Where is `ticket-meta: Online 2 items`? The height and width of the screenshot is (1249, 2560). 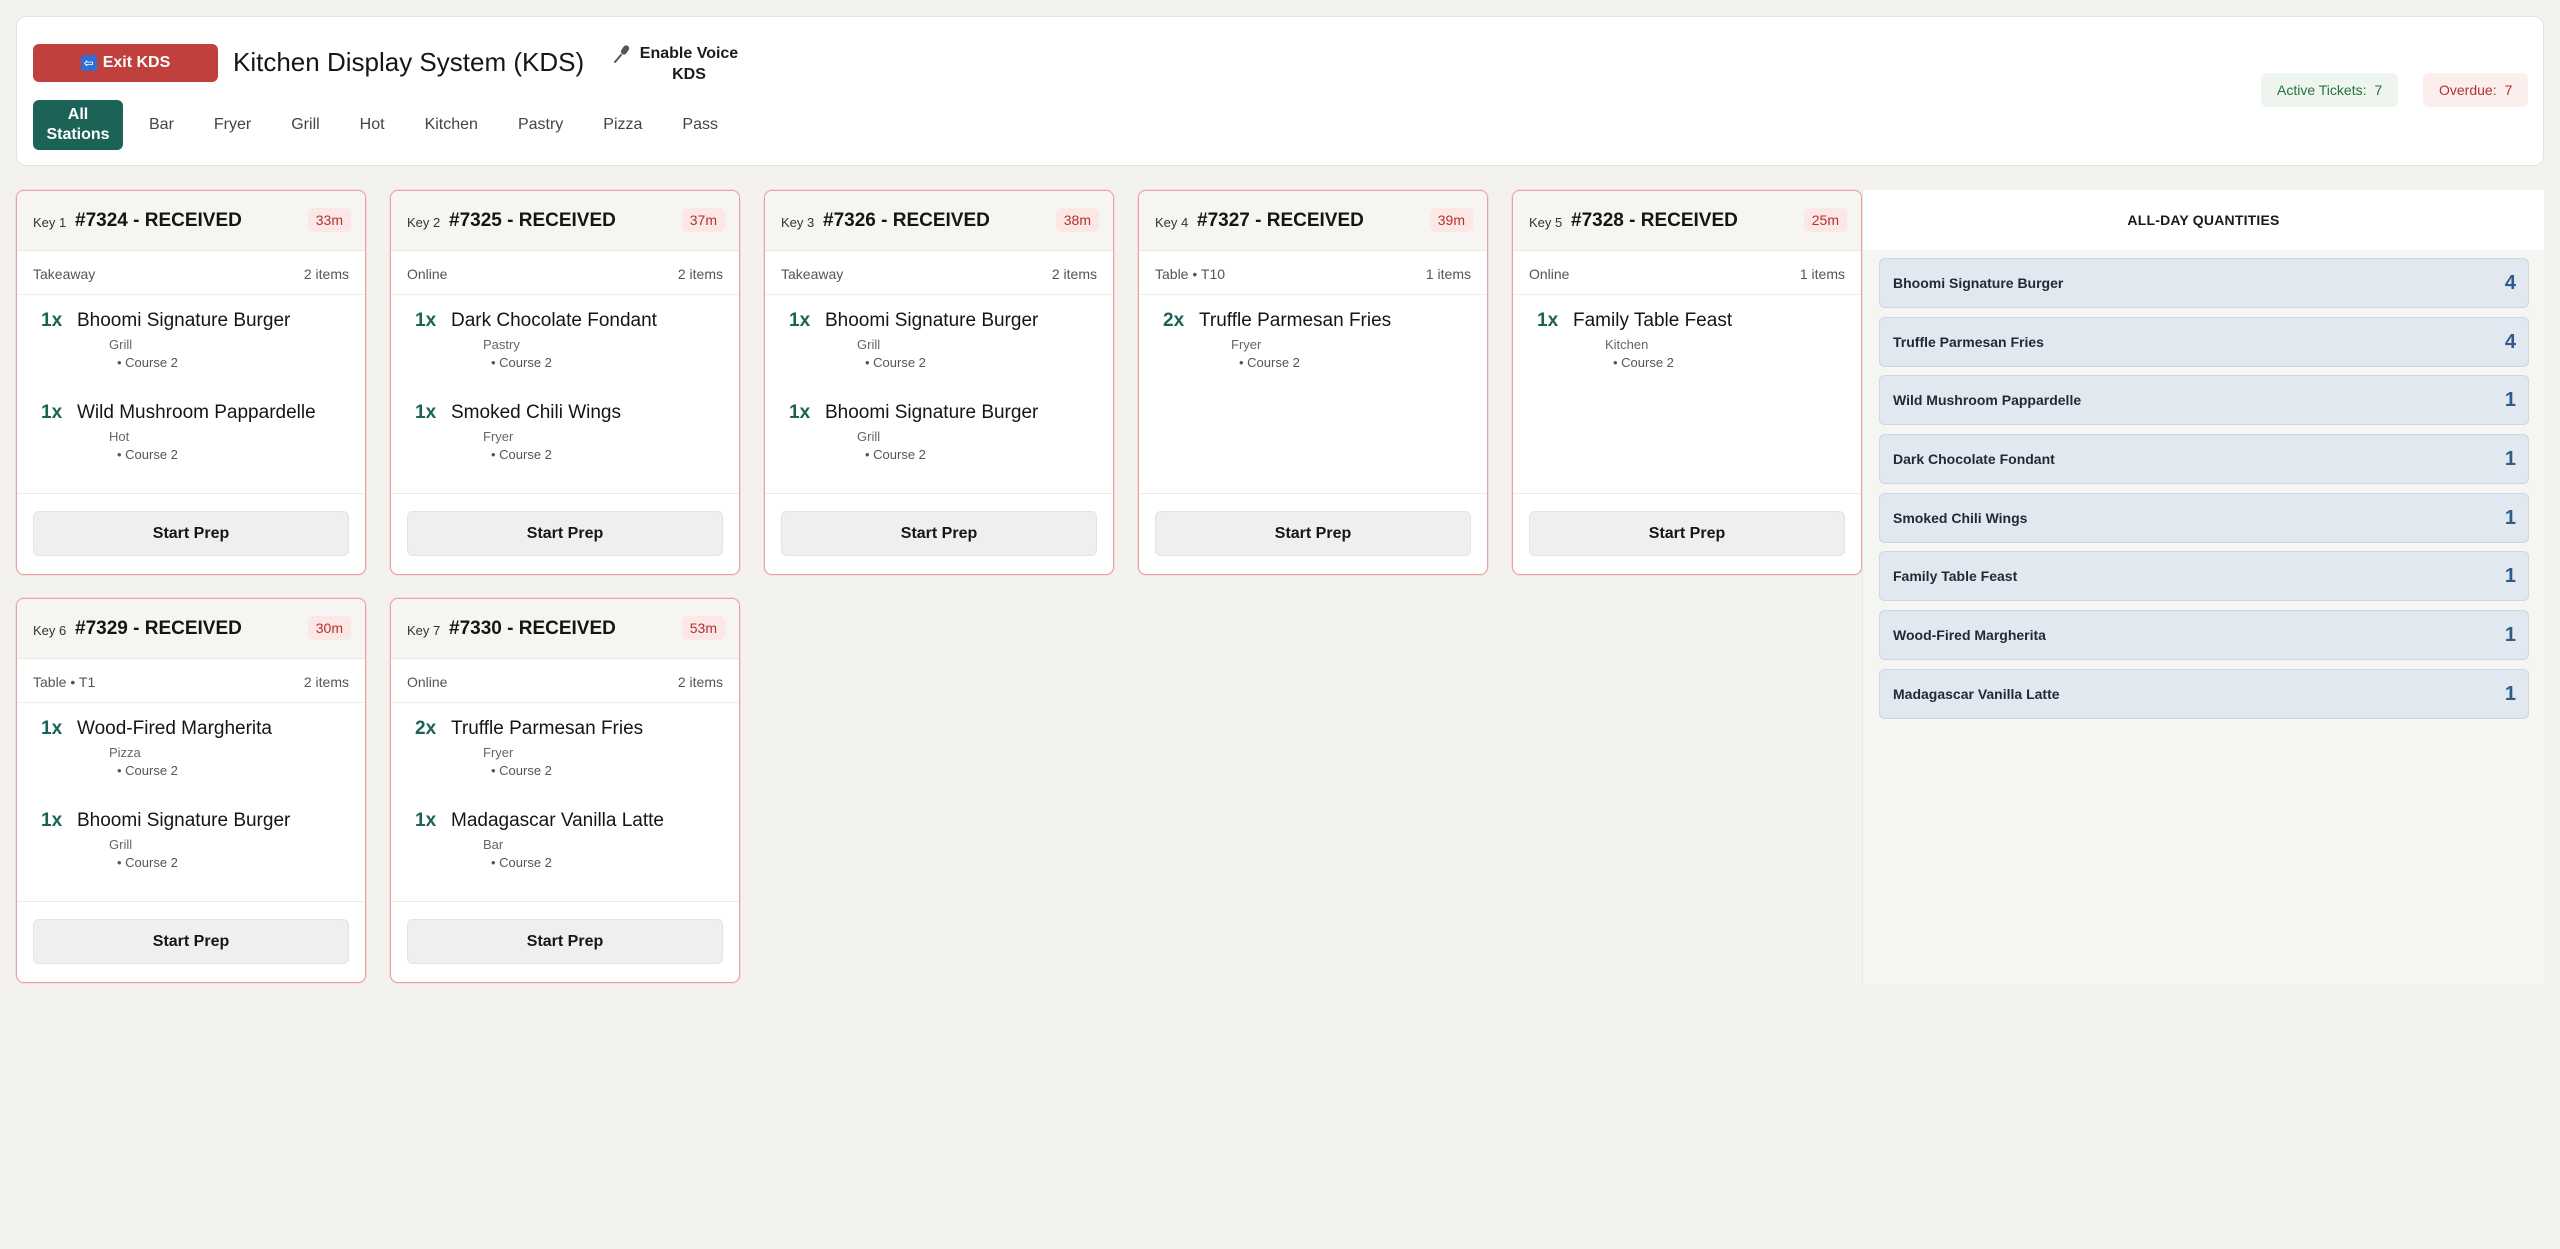
ticket-meta: Online 2 items is located at coordinates (565, 273).